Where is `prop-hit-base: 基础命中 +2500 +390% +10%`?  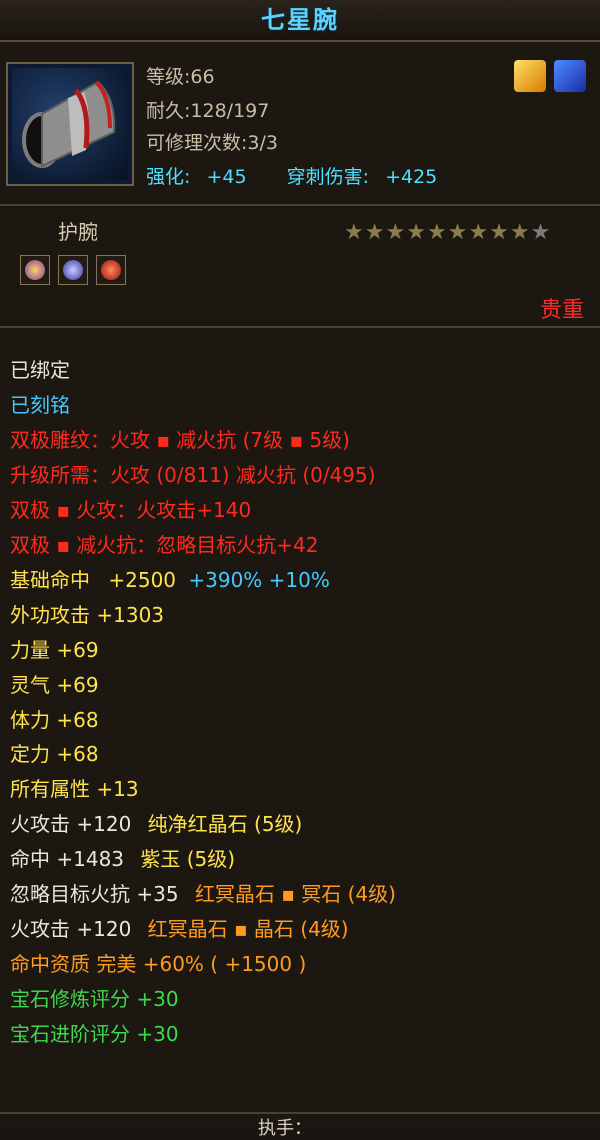
prop-hit-base: 基础命中 +2500 +390% +10% is located at coordinates (170, 578).